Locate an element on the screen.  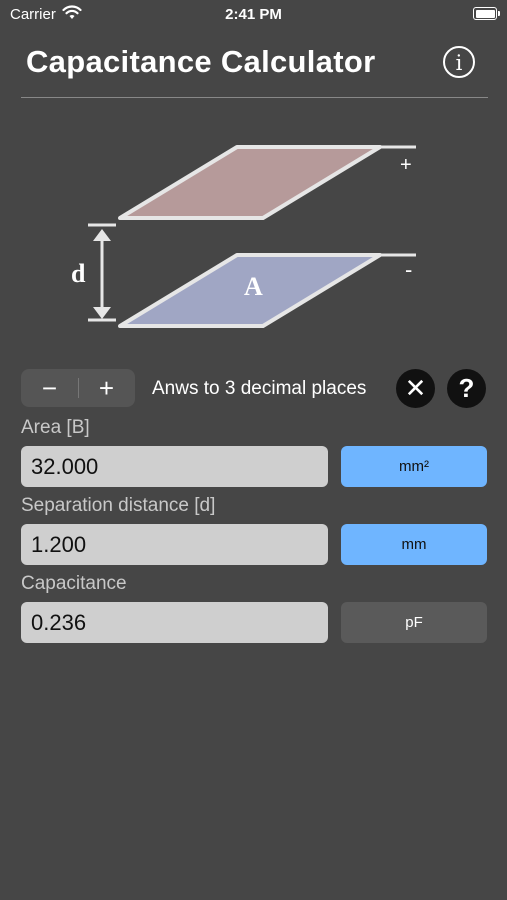
help-button: ? is located at coordinates (466, 388).